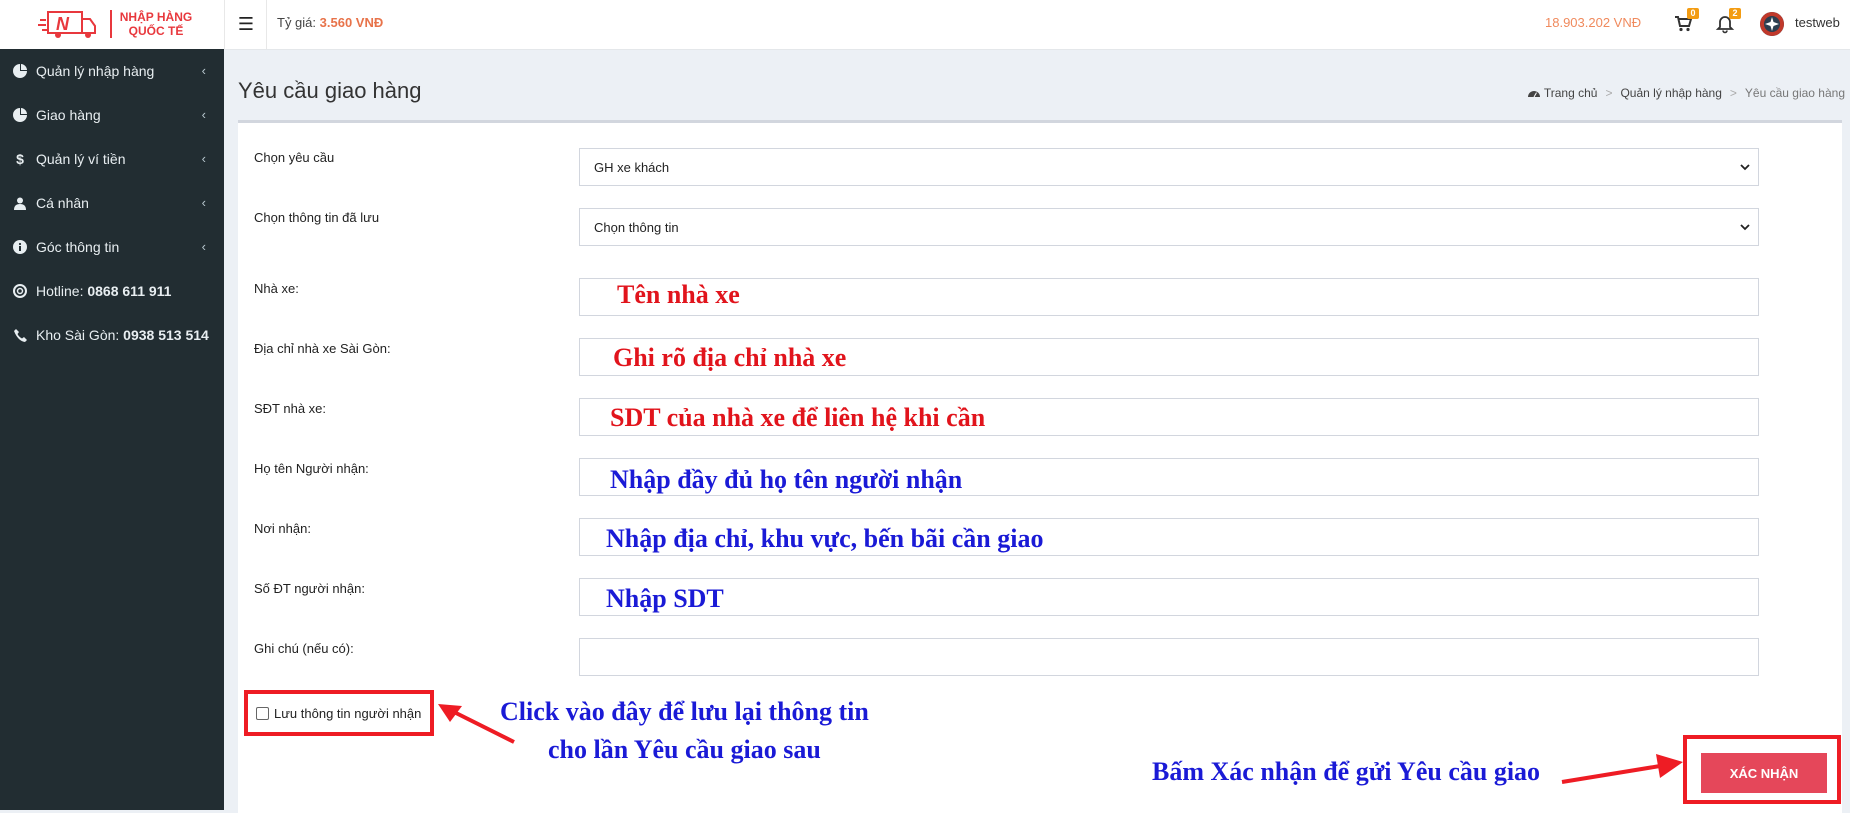 The image size is (1850, 813). I want to click on sidebar-item-import-management: Quản lý nhập hàng ‹, so click(112, 71).